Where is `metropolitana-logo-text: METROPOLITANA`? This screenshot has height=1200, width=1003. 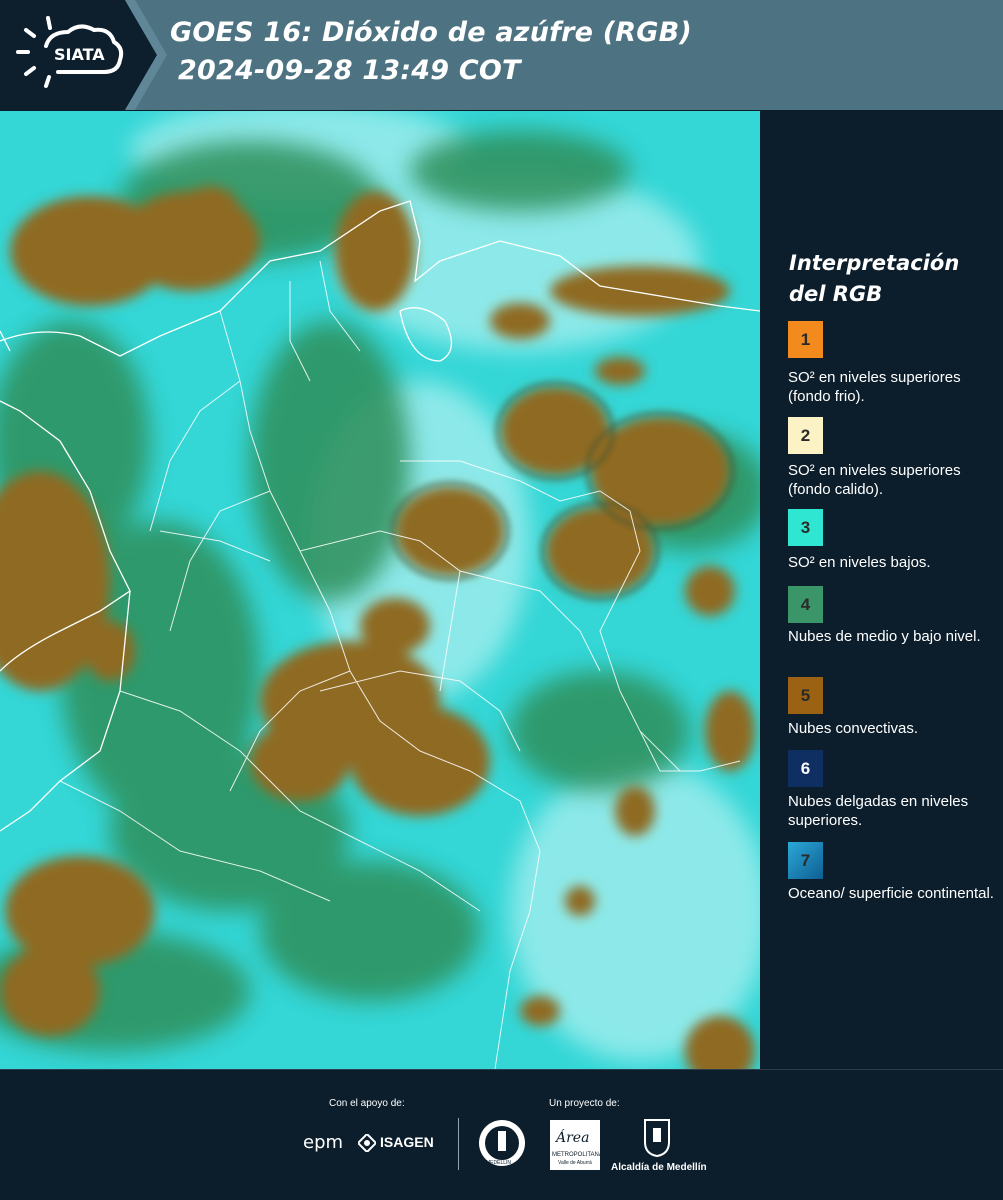
metropolitana-logo-text: METROPOLITANA is located at coordinates (577, 1155).